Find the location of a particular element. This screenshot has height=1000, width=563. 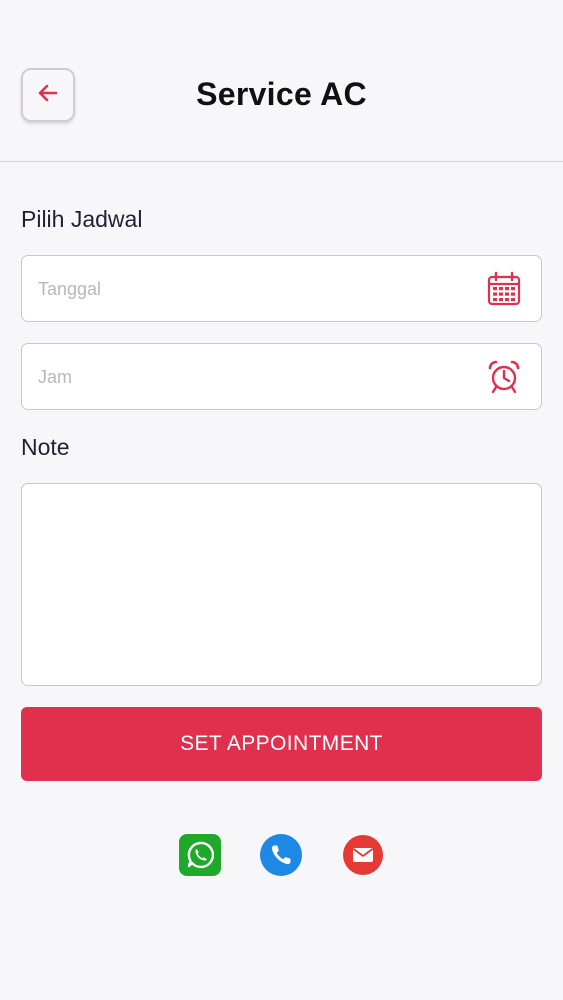

schedule-label: Pilih Jadwal is located at coordinates (82, 219).